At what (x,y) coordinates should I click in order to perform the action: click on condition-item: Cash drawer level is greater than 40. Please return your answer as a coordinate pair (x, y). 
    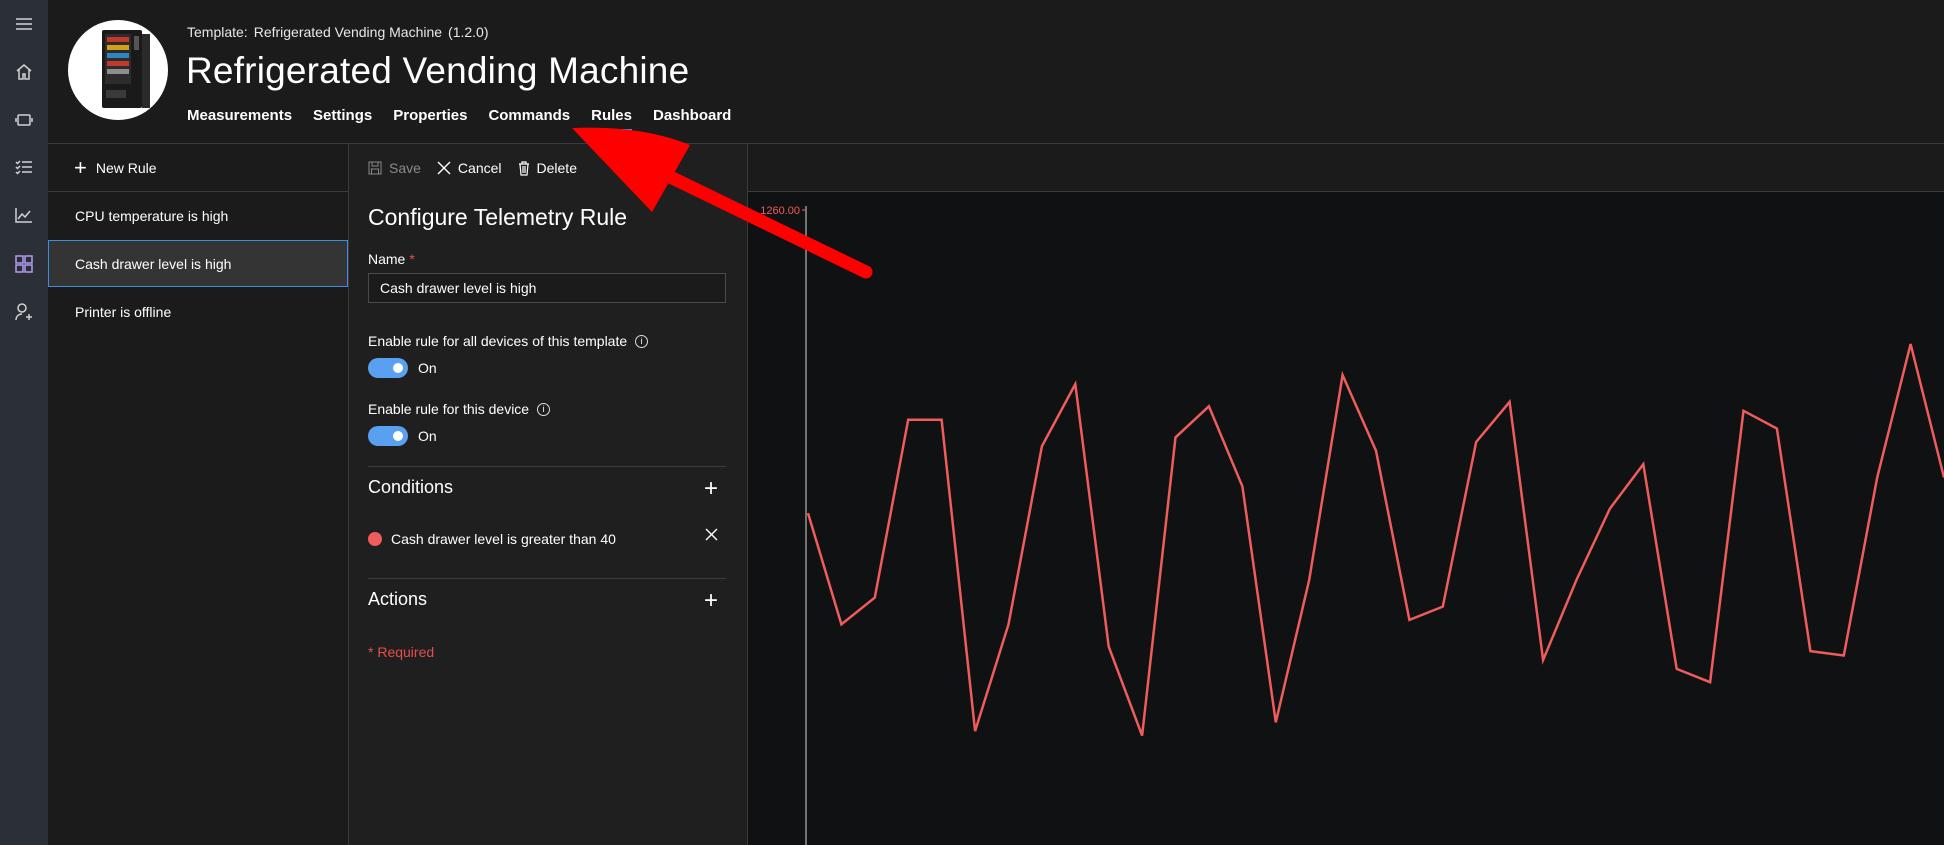
    Looking at the image, I should click on (492, 539).